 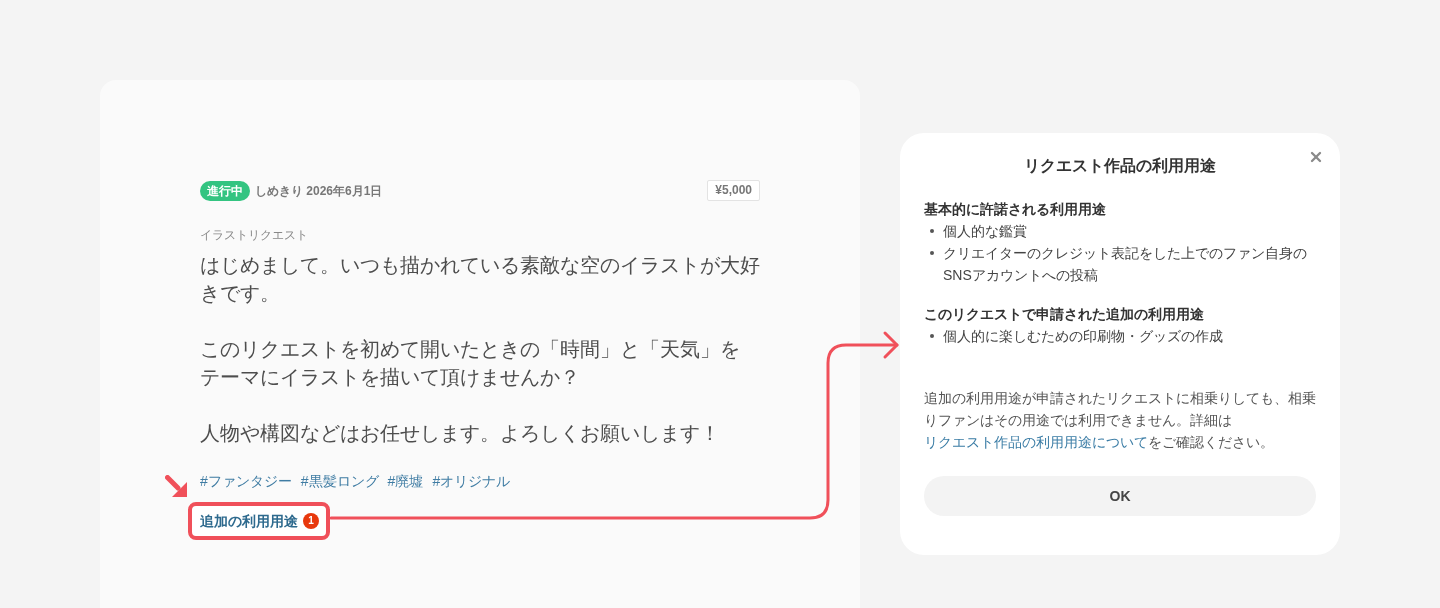 What do you see at coordinates (1120, 166) in the screenshot?
I see `modal-title: リクエスト作品の利用用途` at bounding box center [1120, 166].